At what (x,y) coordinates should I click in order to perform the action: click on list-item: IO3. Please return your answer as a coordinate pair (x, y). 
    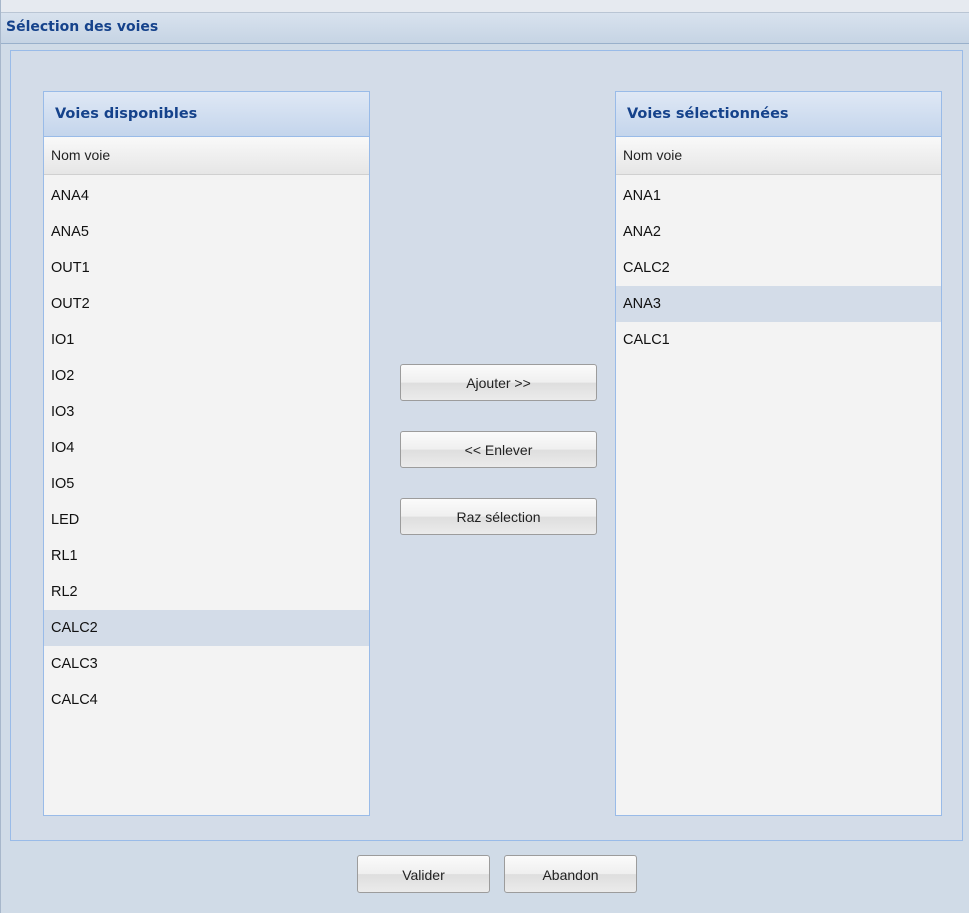
    Looking at the image, I should click on (206, 412).